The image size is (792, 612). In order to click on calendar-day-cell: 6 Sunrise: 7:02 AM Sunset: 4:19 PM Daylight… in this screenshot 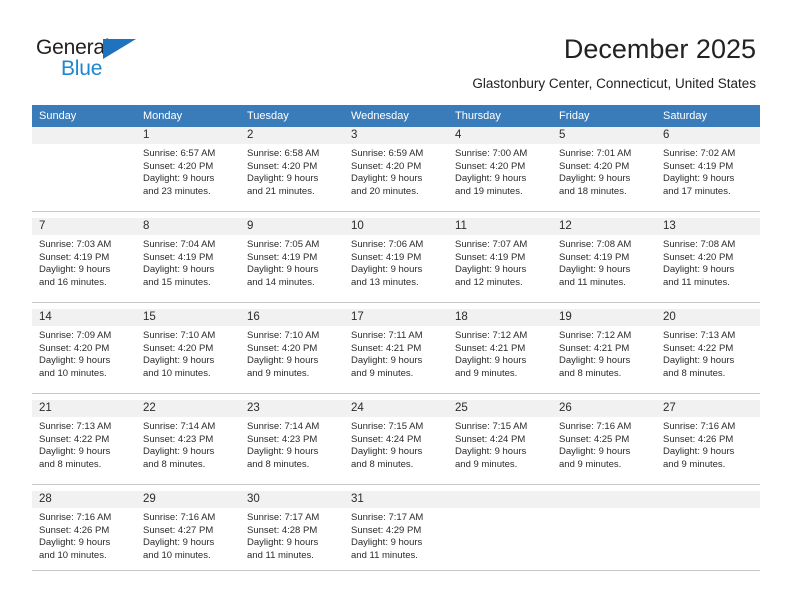, I will do `click(708, 169)`.